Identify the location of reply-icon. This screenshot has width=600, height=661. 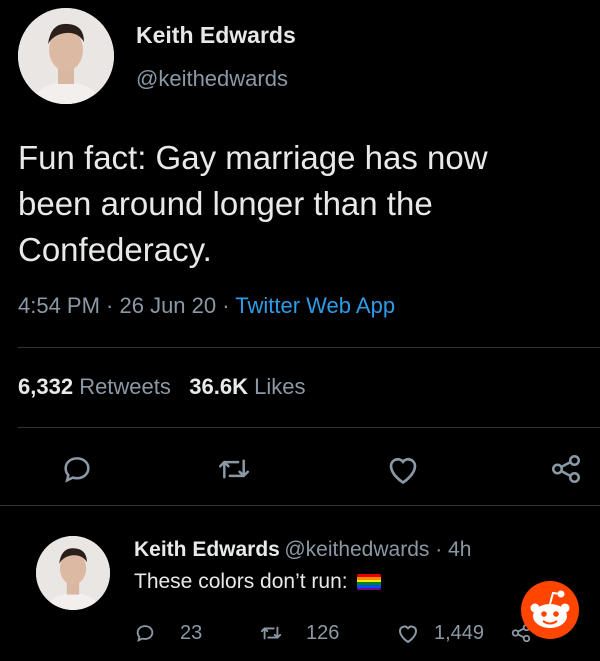
(77, 469).